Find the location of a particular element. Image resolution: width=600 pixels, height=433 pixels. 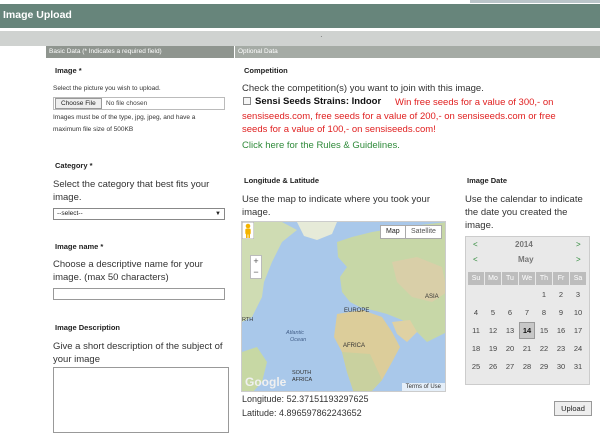

calendar-day: 28 is located at coordinates (527, 366).